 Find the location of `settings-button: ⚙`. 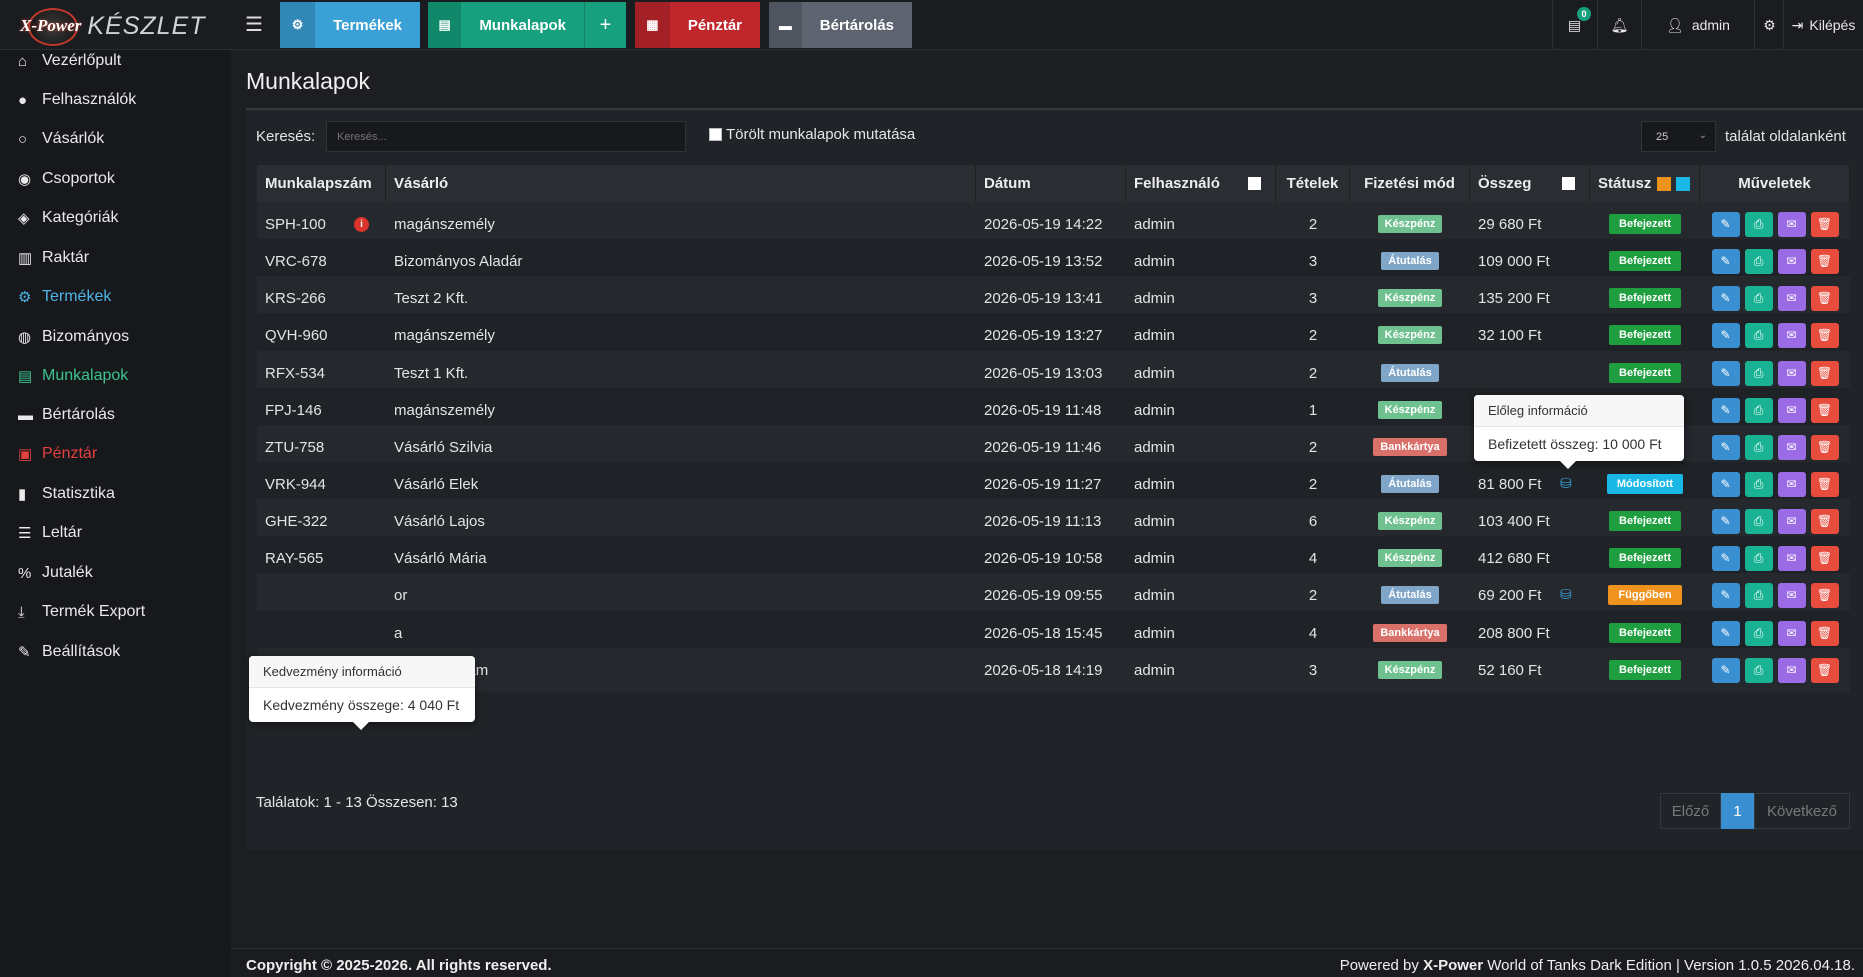

settings-button: ⚙ is located at coordinates (1769, 25).